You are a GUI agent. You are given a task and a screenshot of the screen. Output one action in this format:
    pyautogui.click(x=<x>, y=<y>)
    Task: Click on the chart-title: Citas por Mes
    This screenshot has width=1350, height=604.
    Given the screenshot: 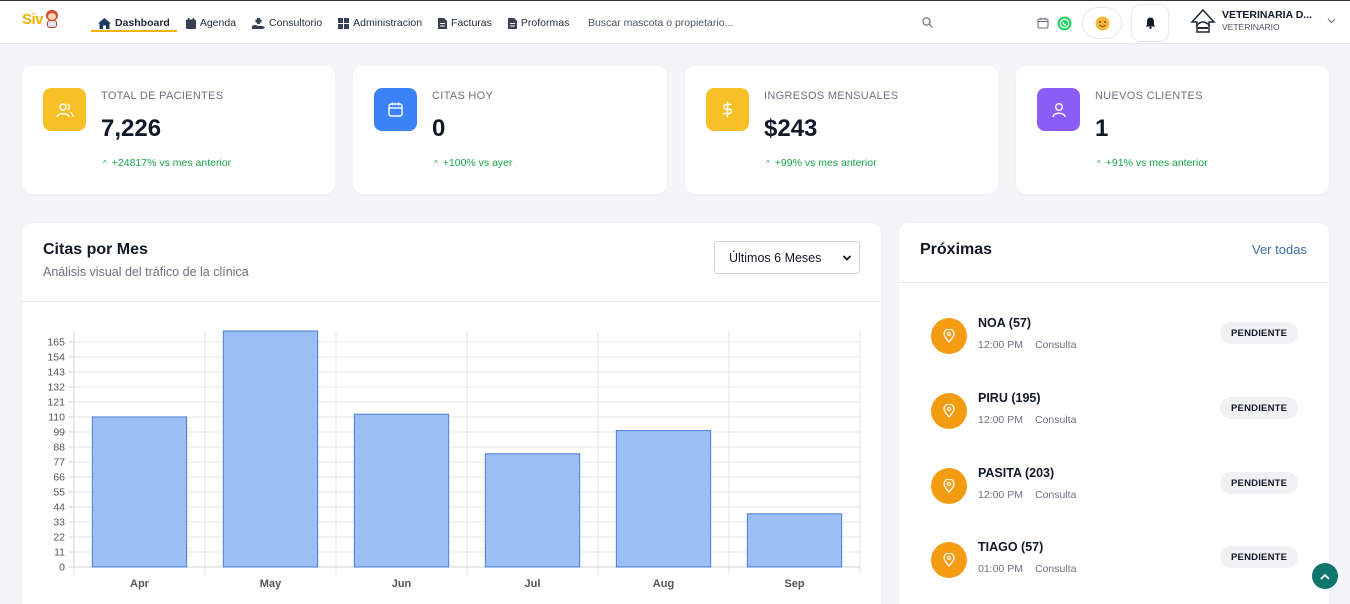 What is the action you would take?
    pyautogui.click(x=95, y=249)
    